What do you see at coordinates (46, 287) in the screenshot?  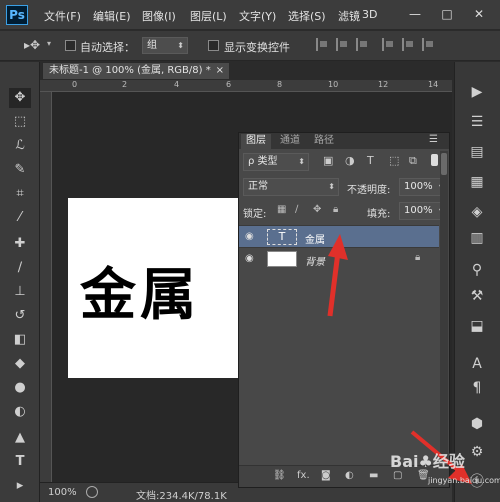 I see `ruler-vertical` at bounding box center [46, 287].